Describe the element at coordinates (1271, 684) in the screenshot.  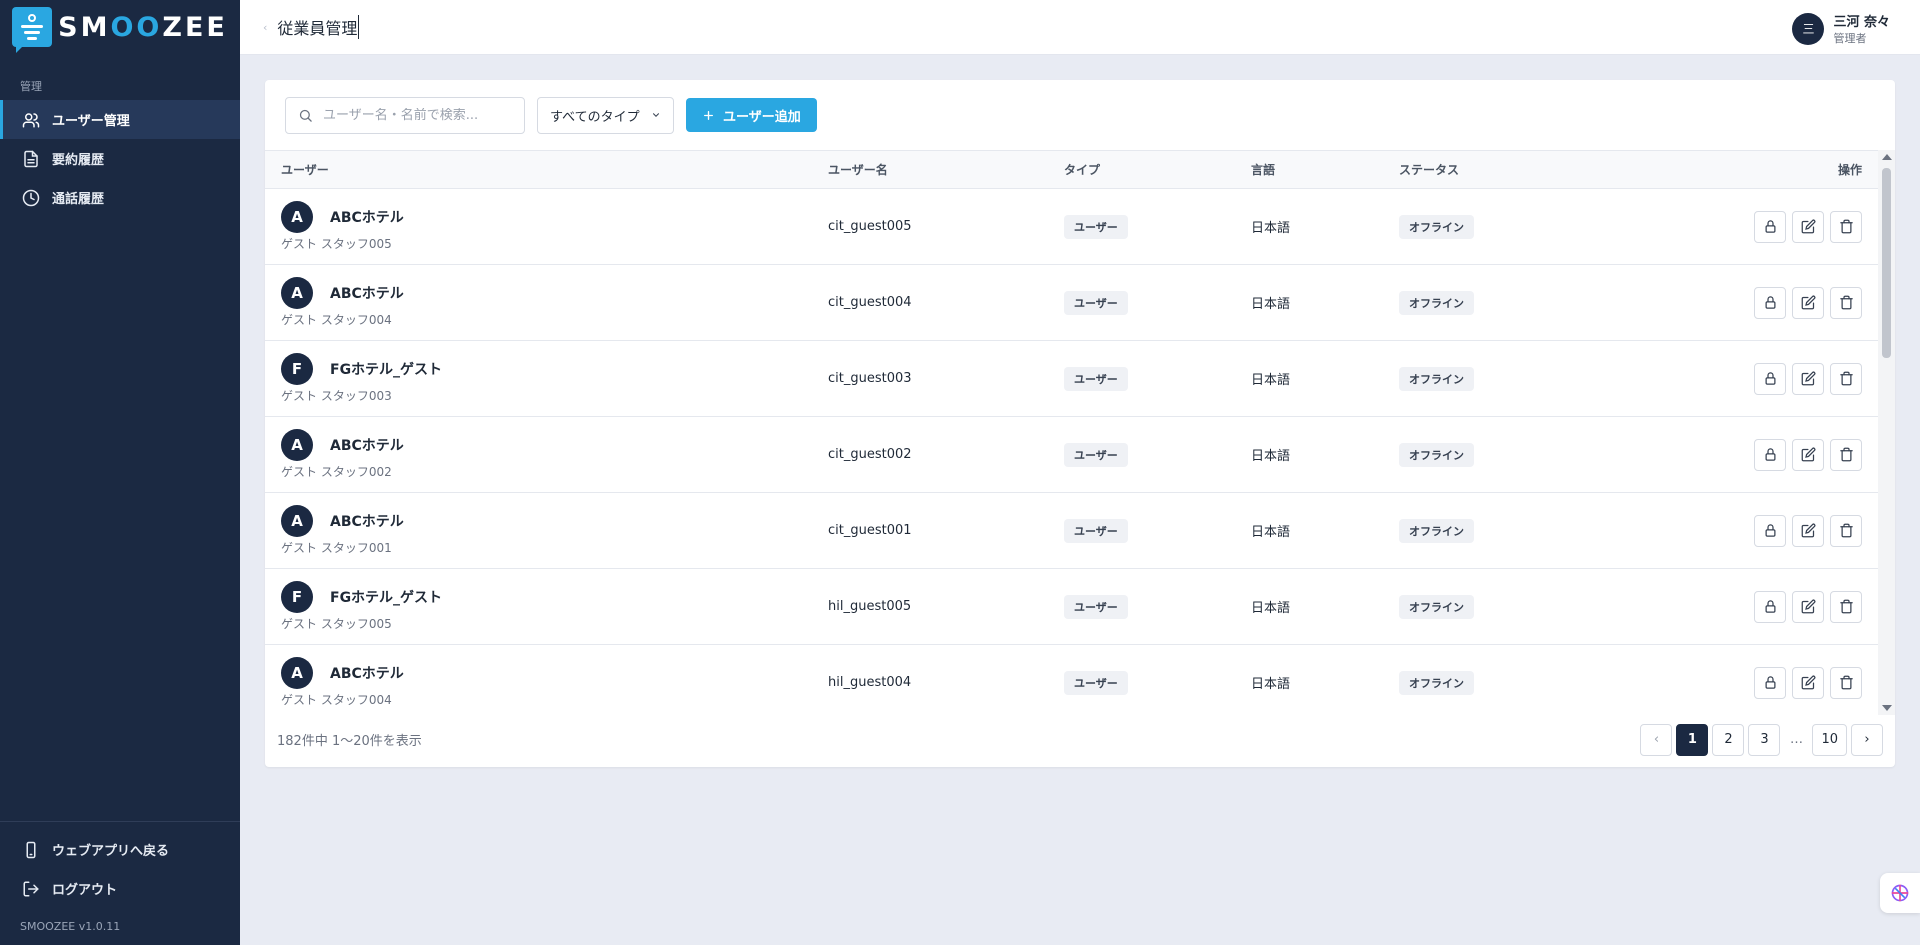
I see `cell-language: 日本語` at that location.